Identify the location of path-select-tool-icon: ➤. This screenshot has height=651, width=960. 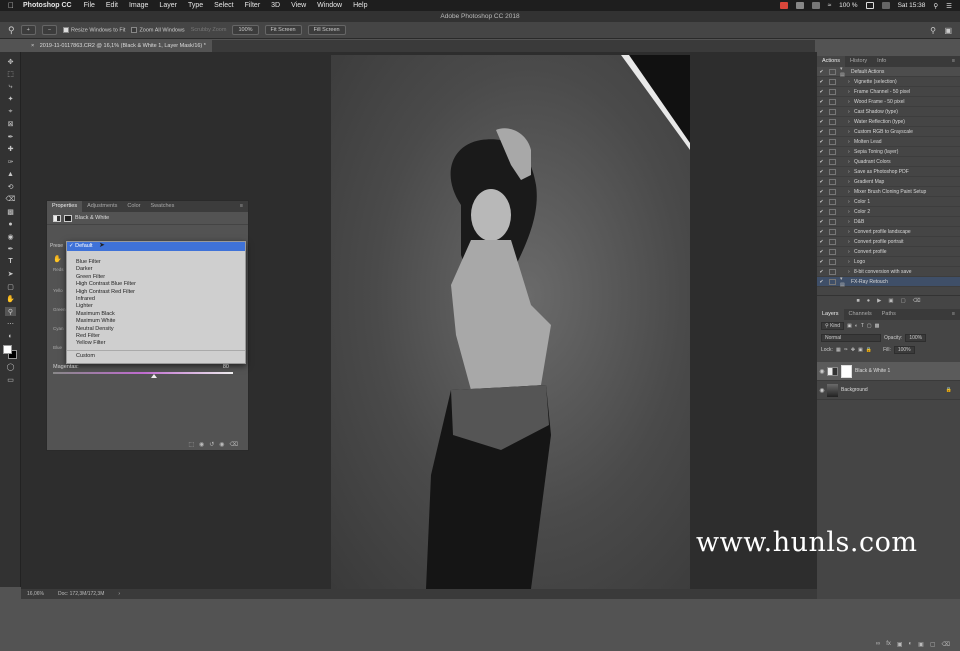
(10, 274).